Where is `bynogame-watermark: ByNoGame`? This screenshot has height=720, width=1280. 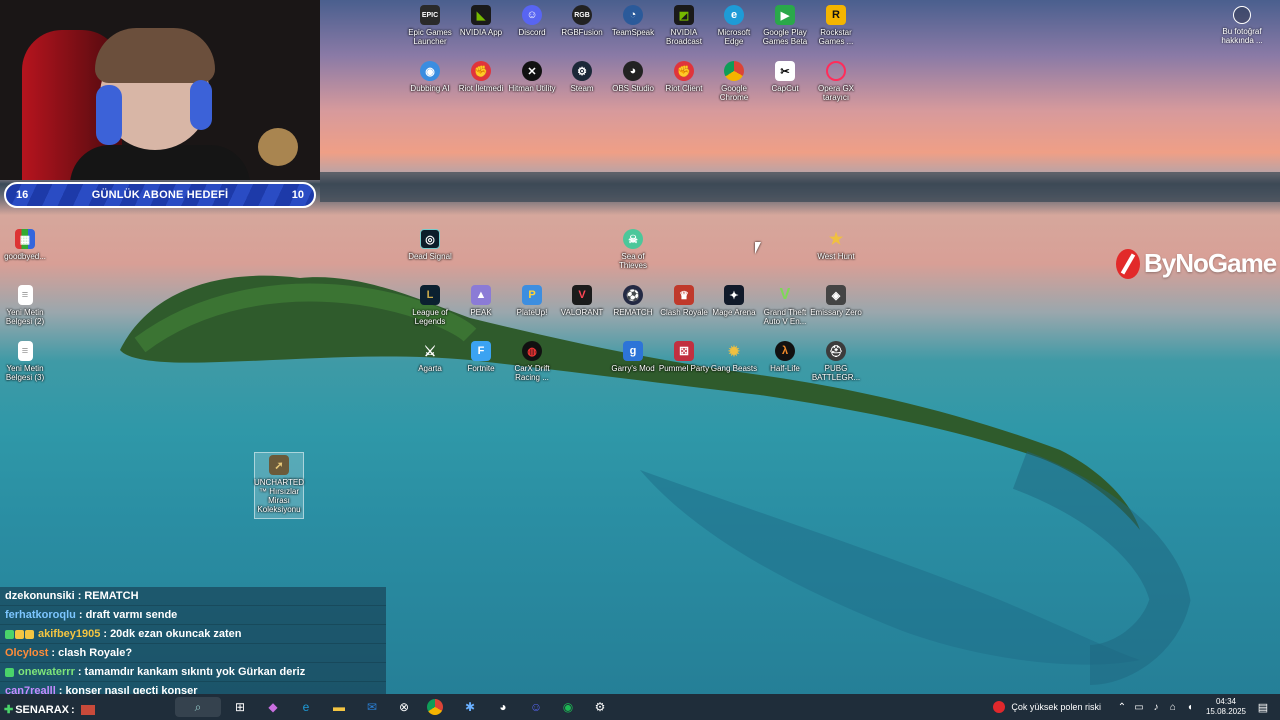 bynogame-watermark: ByNoGame is located at coordinates (1196, 263).